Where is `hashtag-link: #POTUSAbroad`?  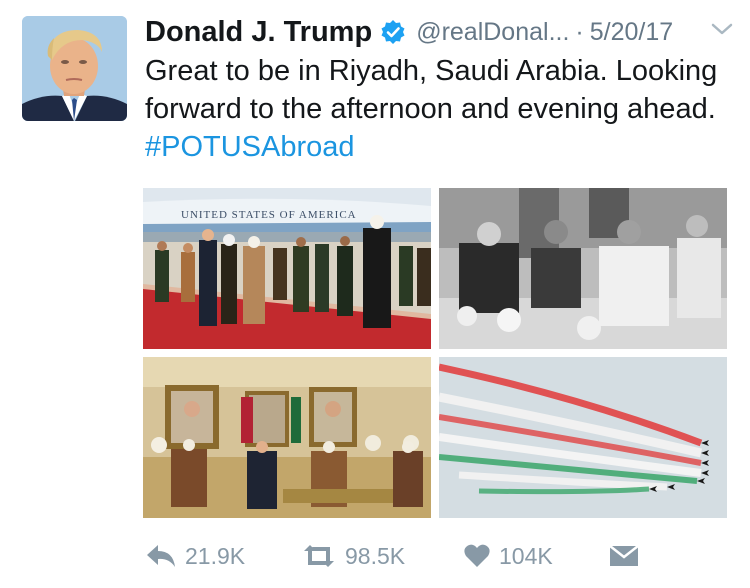 hashtag-link: #POTUSAbroad is located at coordinates (250, 147).